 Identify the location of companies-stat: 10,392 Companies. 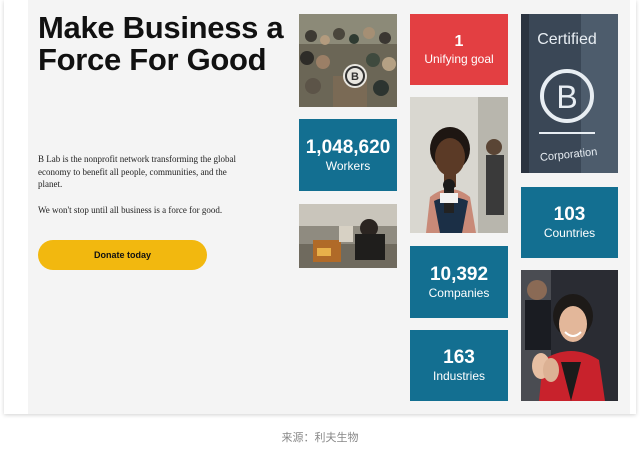
(459, 282).